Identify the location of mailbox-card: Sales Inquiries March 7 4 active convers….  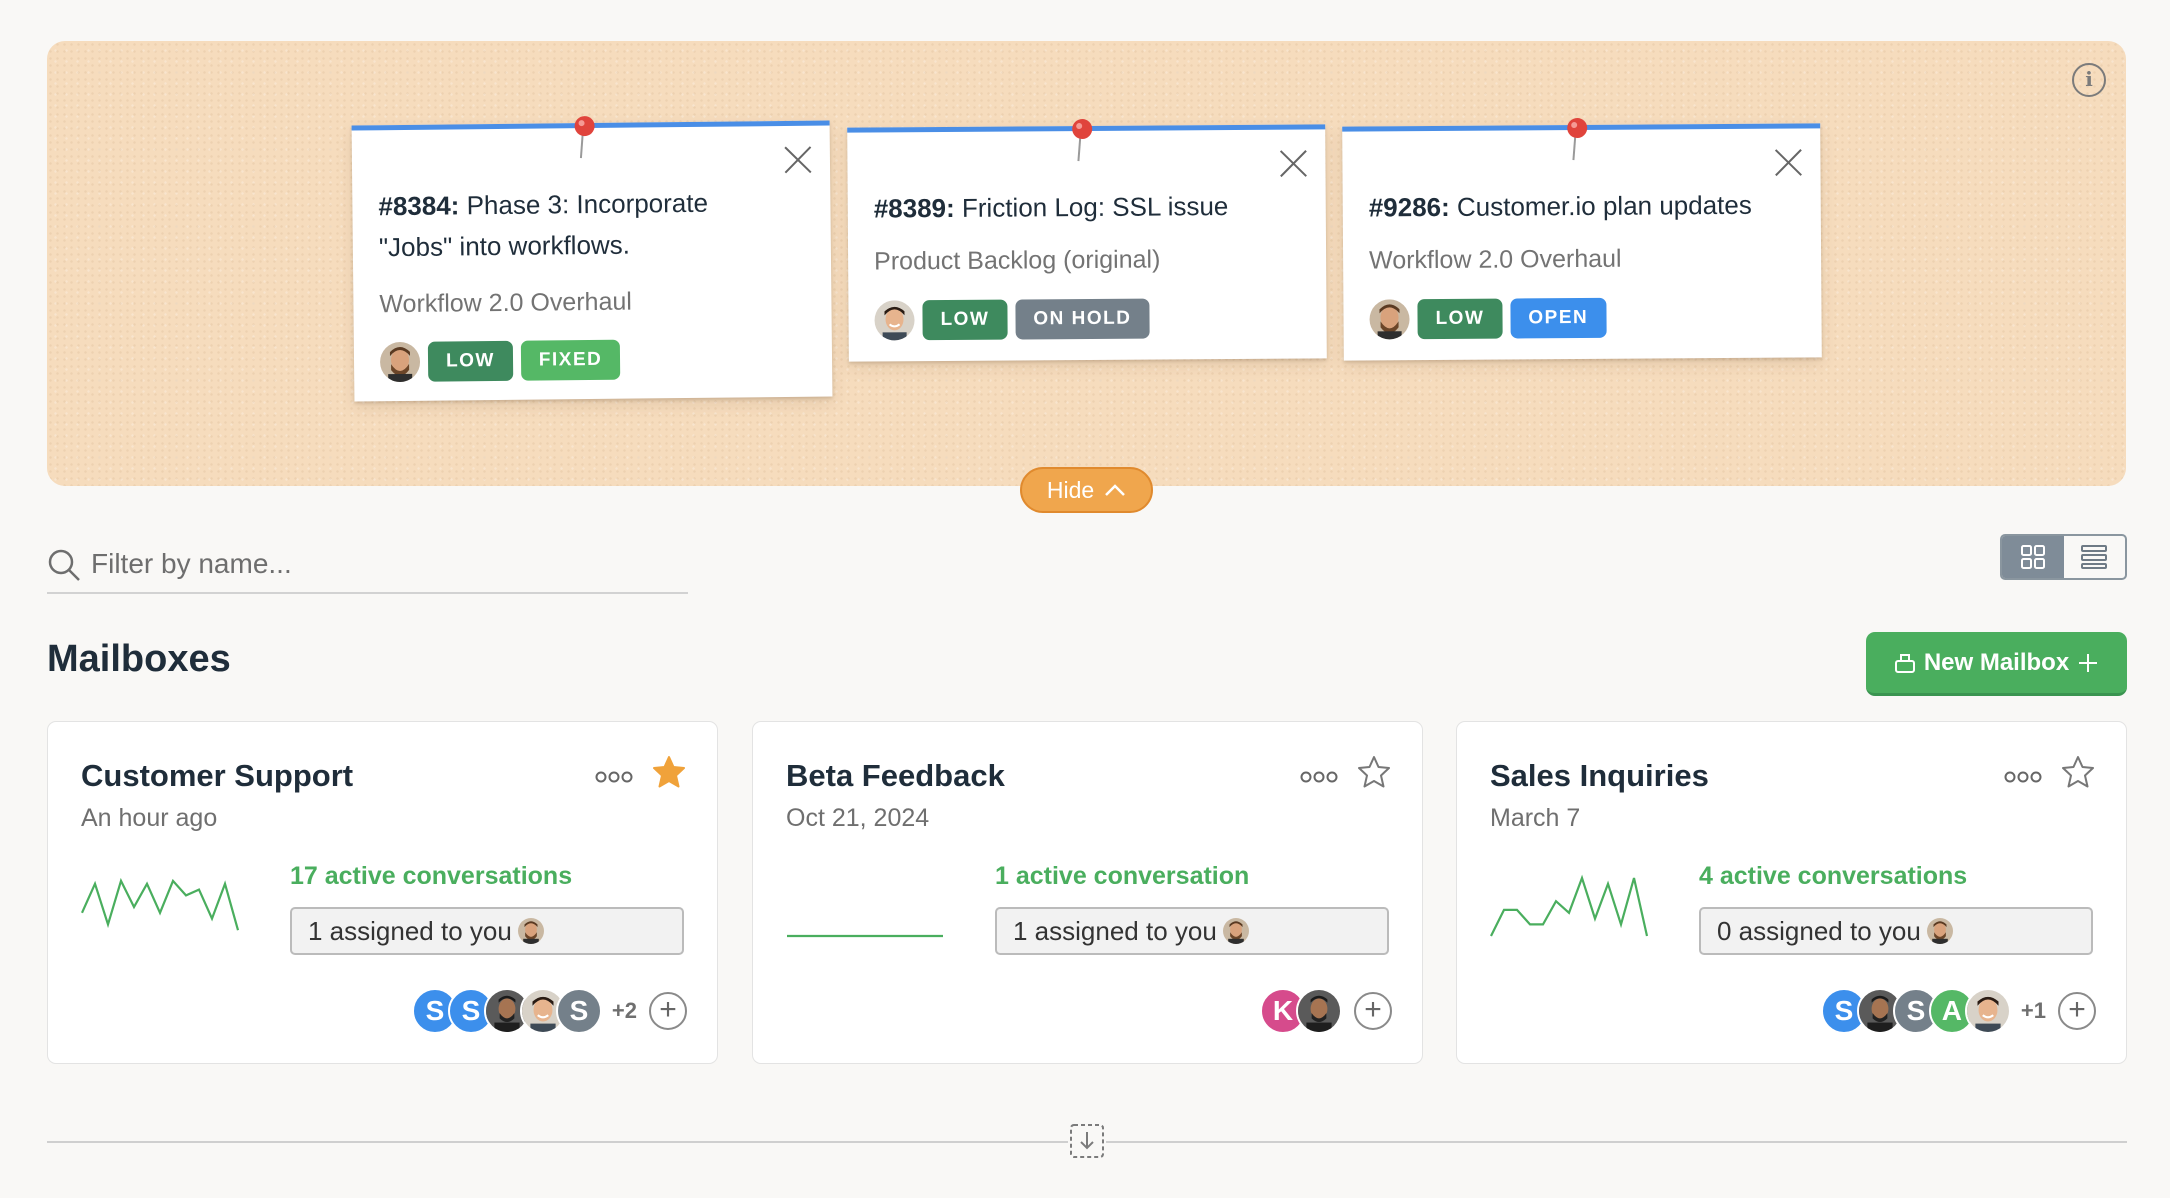
(1791, 892).